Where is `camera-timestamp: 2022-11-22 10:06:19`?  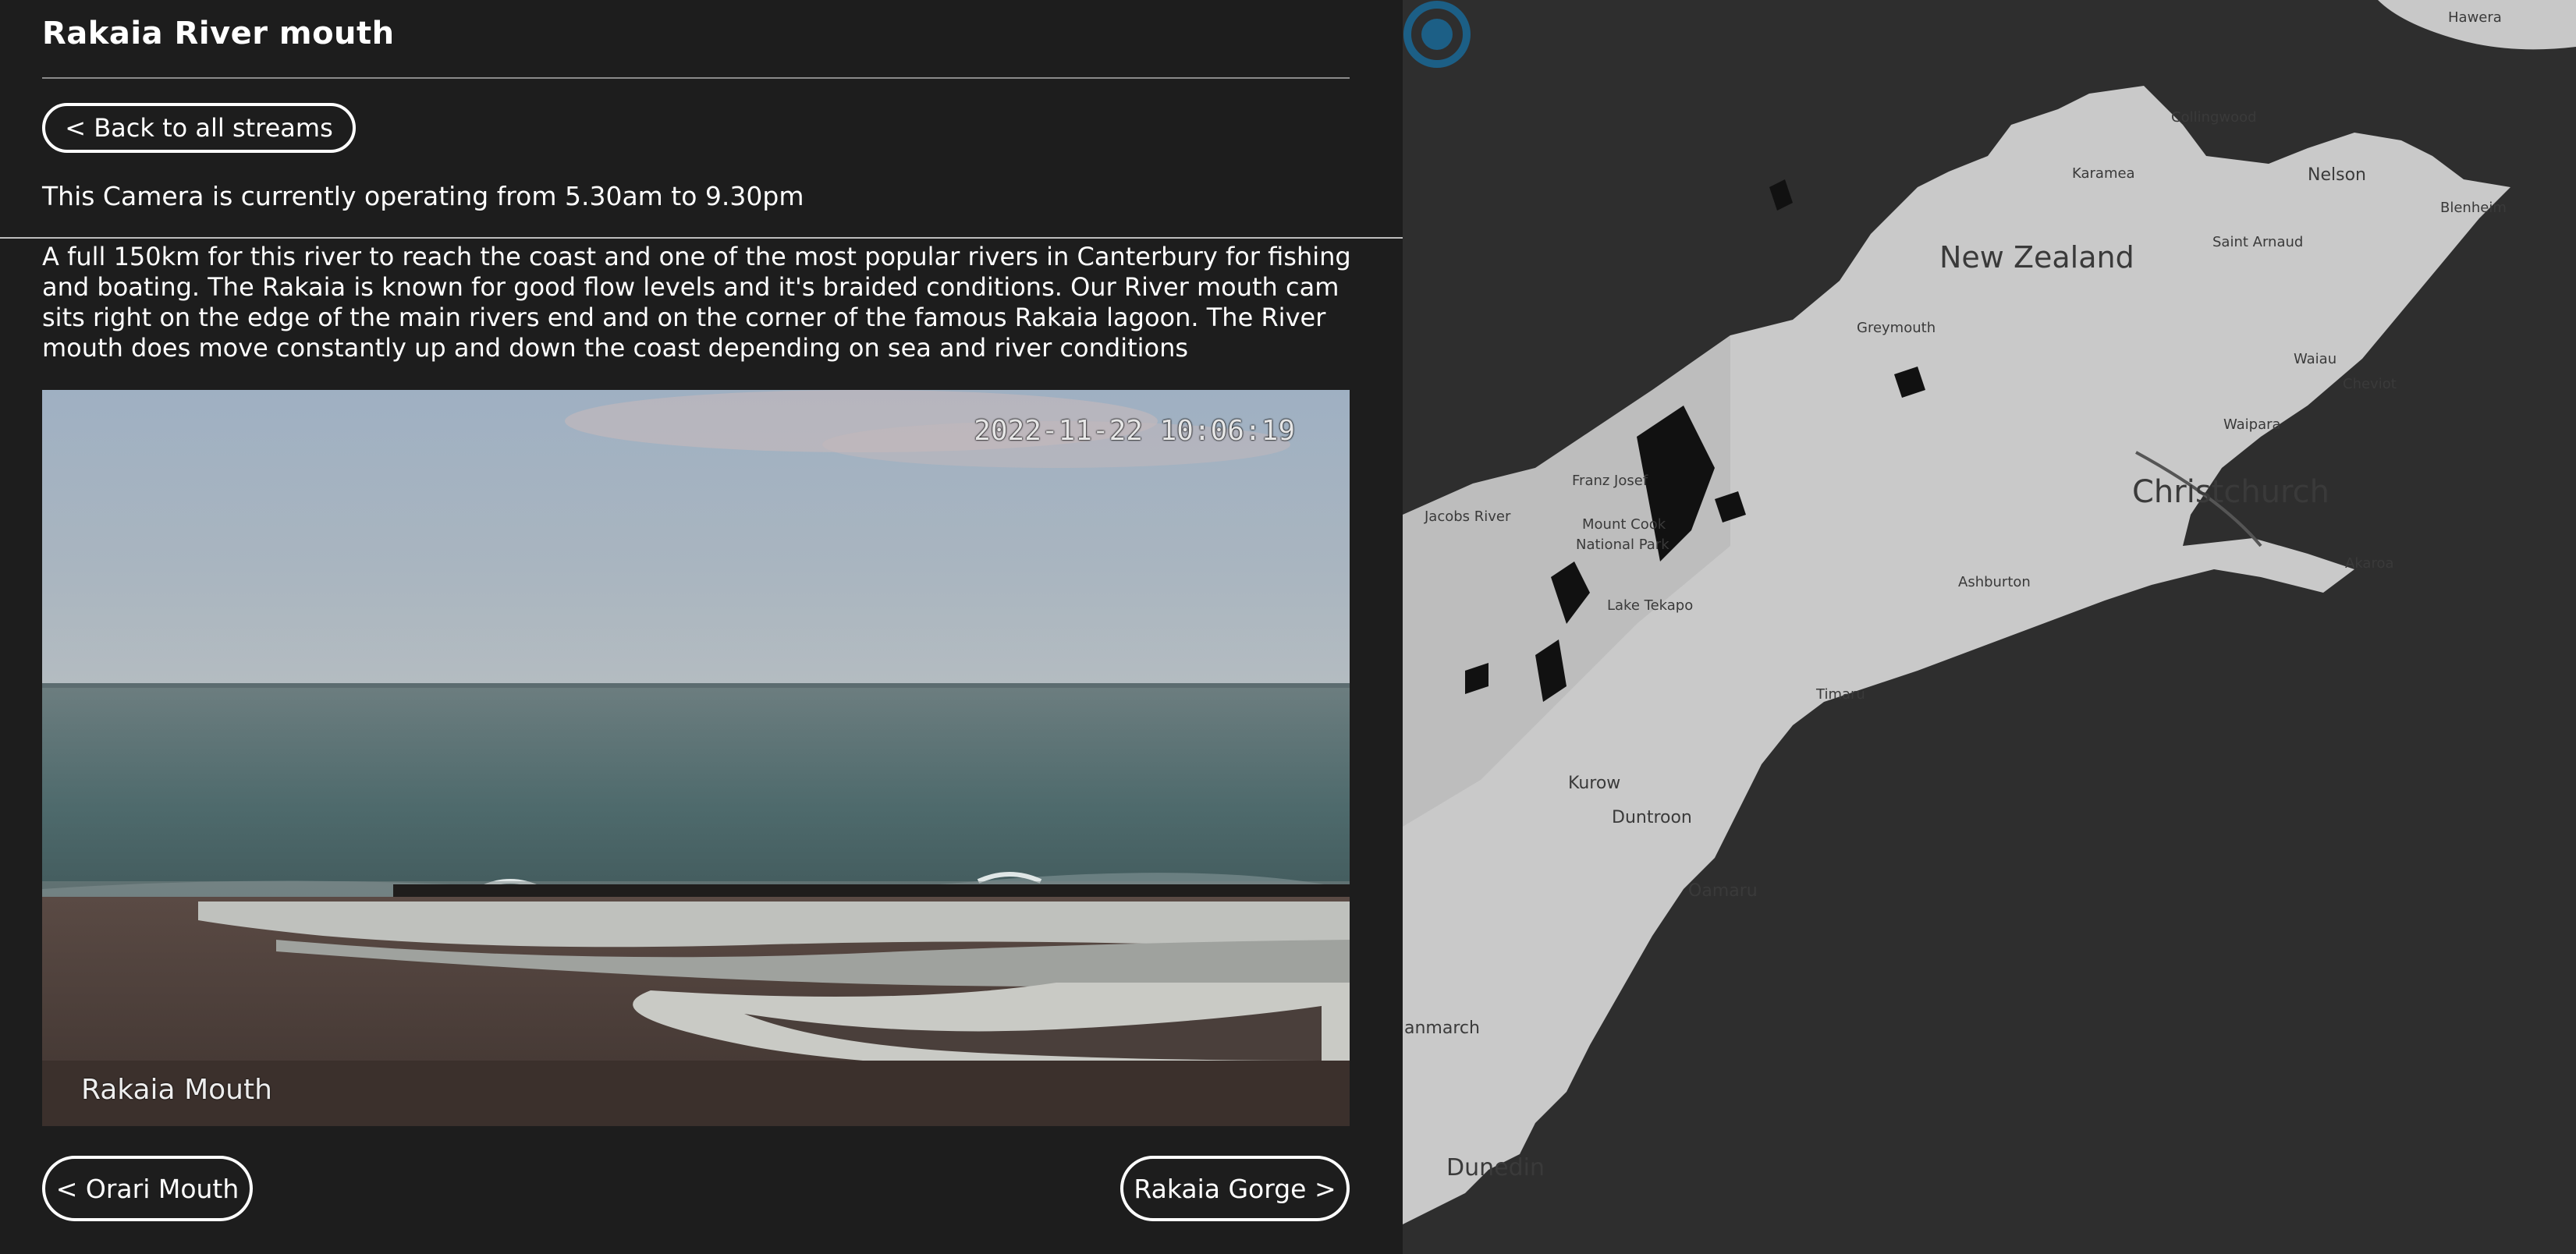 camera-timestamp: 2022-11-22 10:06:19 is located at coordinates (1134, 431).